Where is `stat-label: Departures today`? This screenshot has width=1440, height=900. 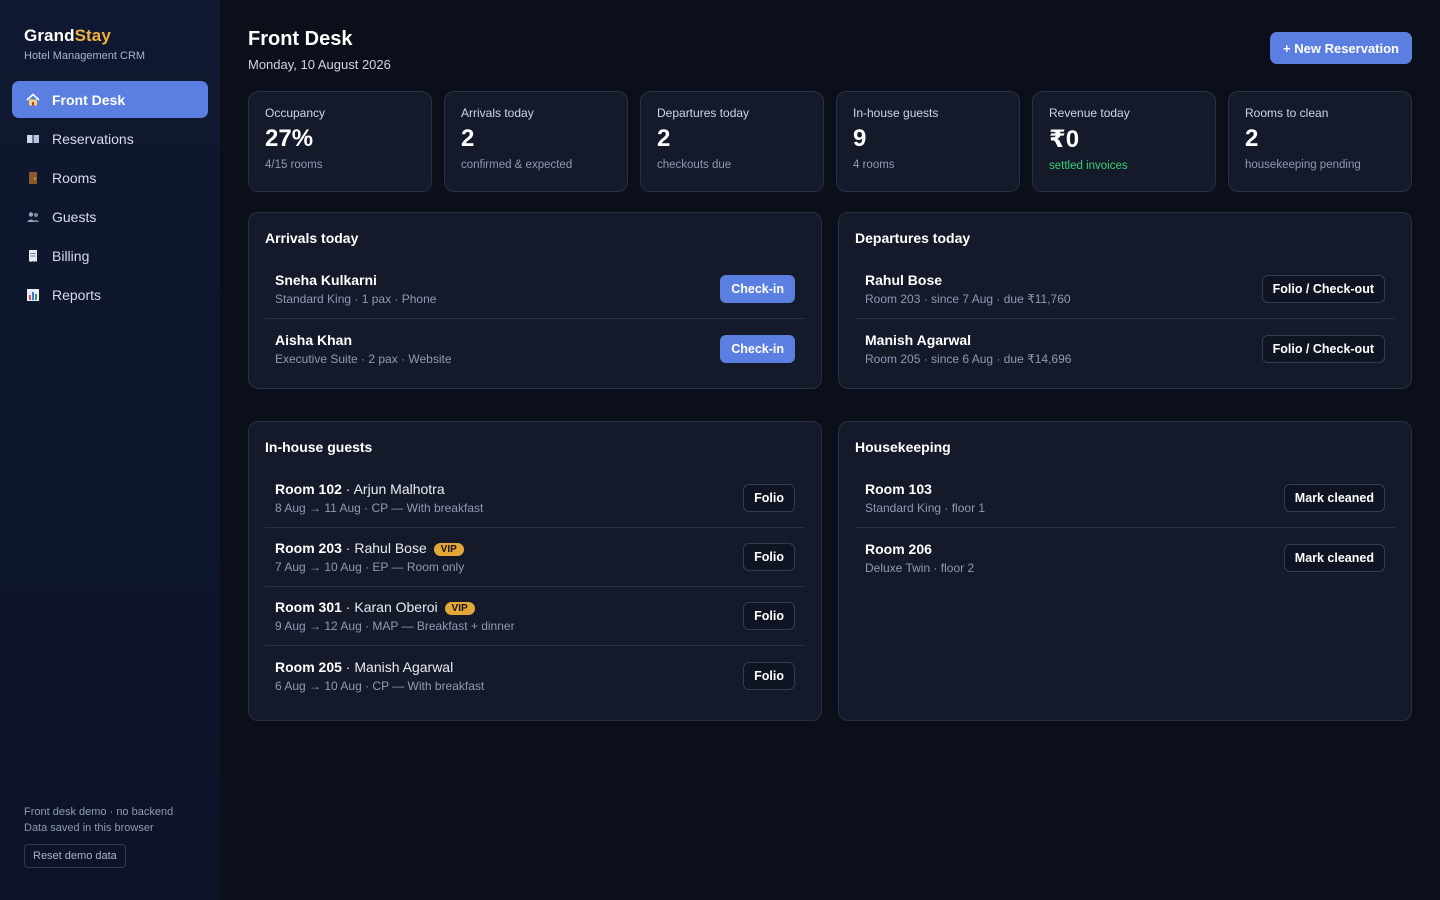
stat-label: Departures today is located at coordinates (703, 113).